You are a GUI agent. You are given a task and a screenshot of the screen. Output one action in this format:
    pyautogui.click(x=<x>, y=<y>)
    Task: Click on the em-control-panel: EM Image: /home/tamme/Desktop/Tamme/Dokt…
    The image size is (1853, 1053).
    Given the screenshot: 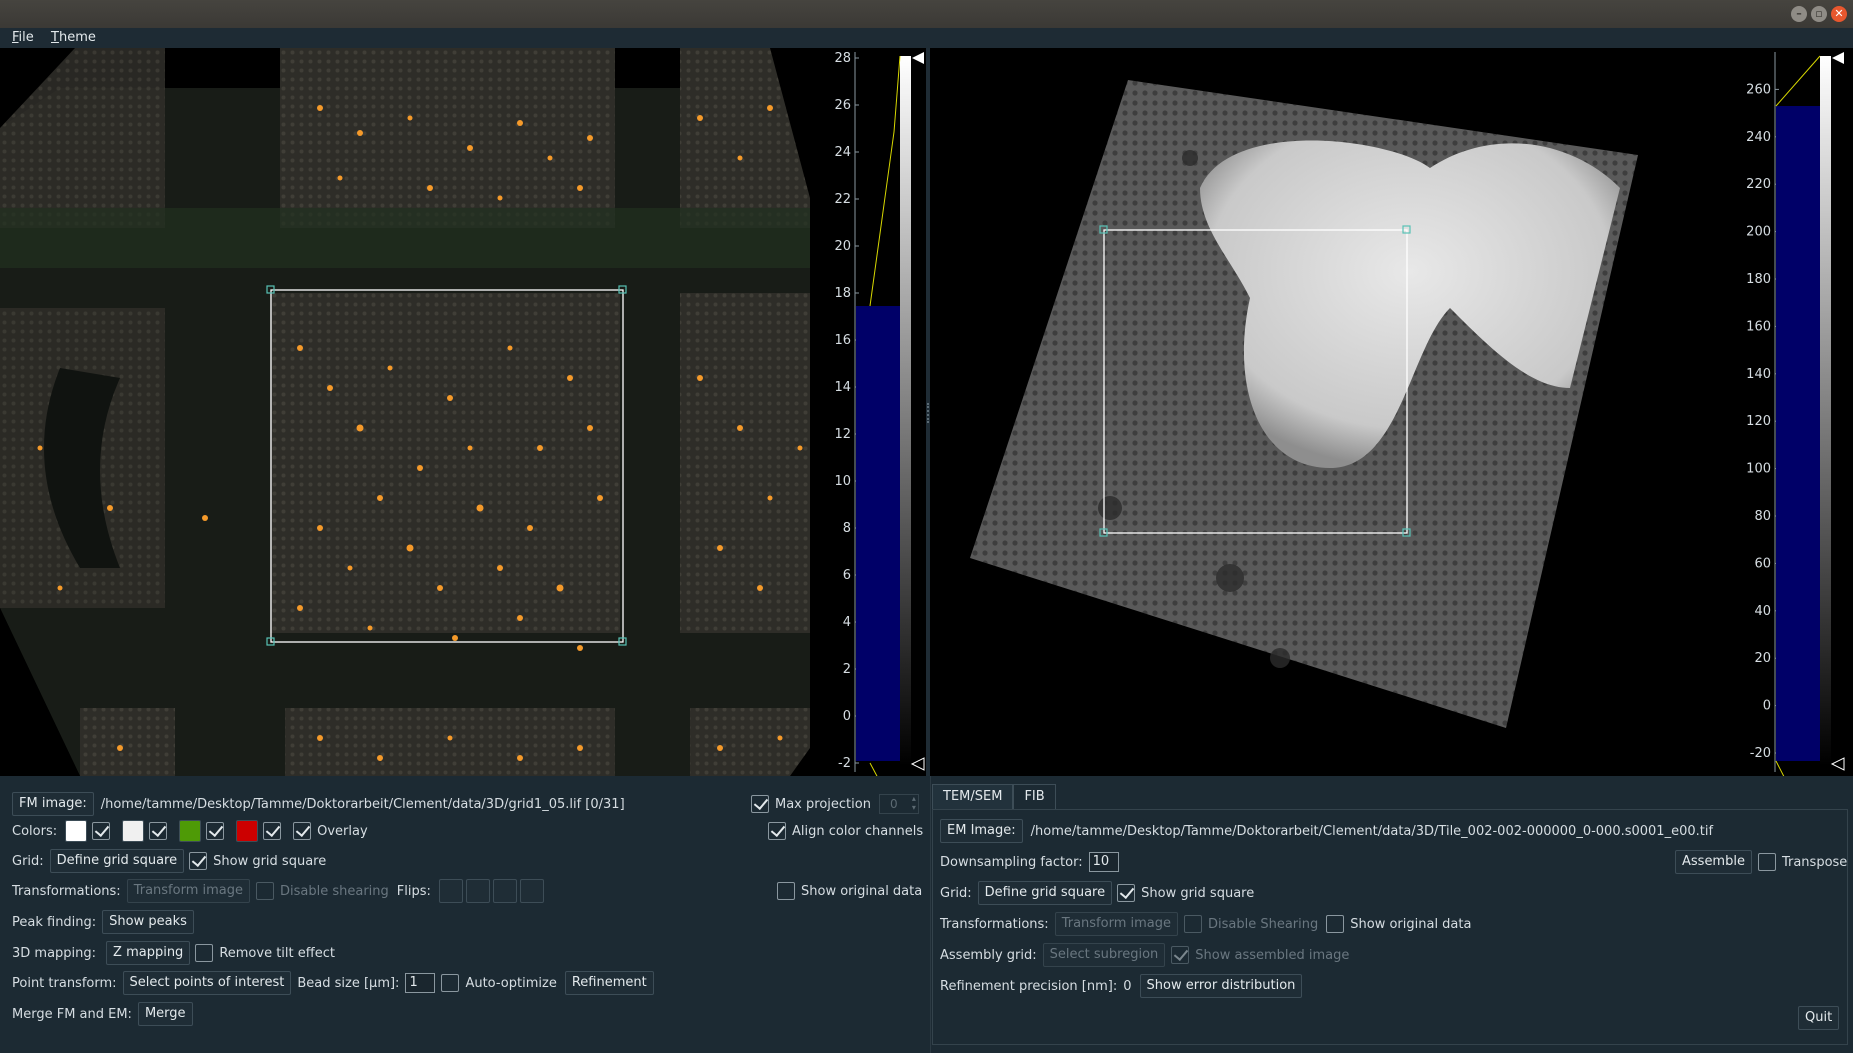 What is the action you would take?
    pyautogui.click(x=1390, y=927)
    